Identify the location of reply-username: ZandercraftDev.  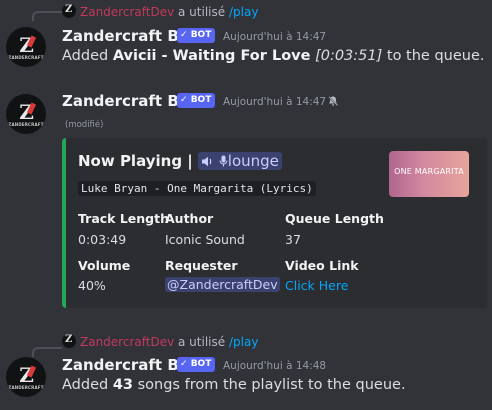
(127, 342).